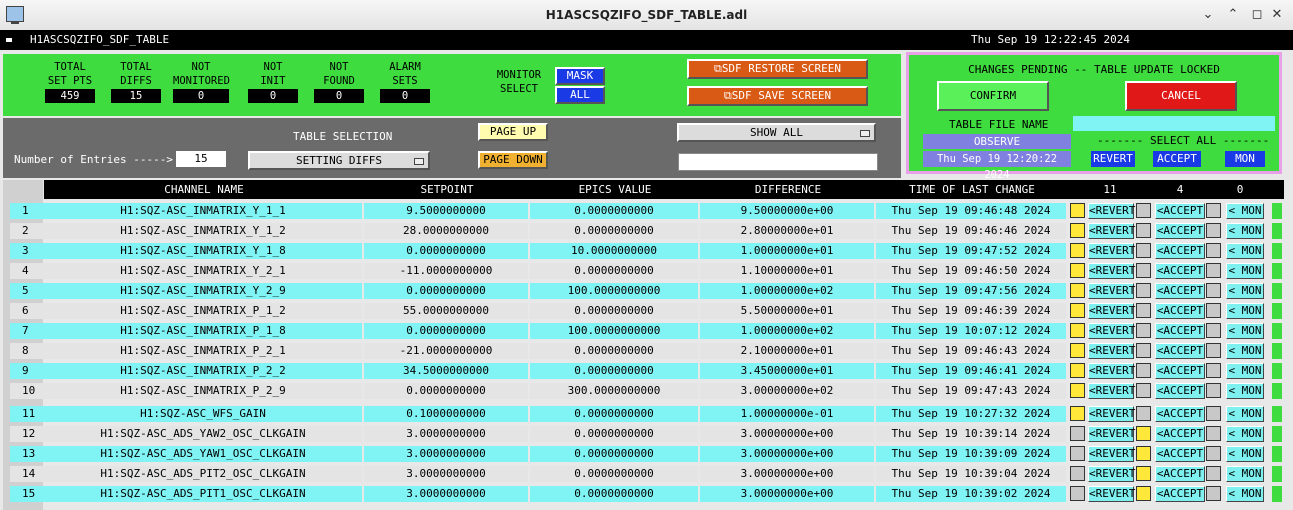  I want to click on close-icon: ✕, so click(1277, 14).